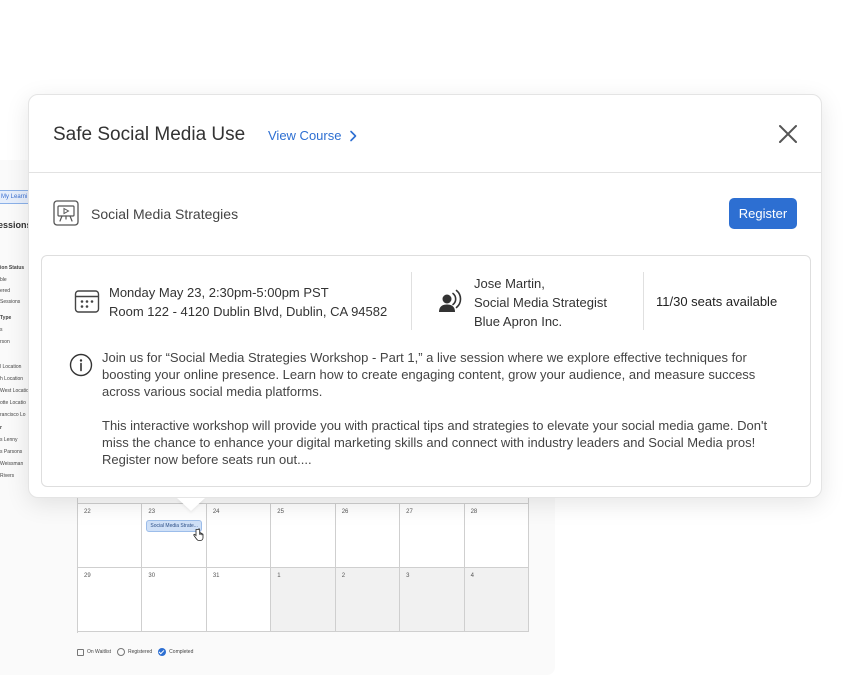 This screenshot has height=700, width=850. I want to click on my-learning-tab: My Learni, so click(15, 197).